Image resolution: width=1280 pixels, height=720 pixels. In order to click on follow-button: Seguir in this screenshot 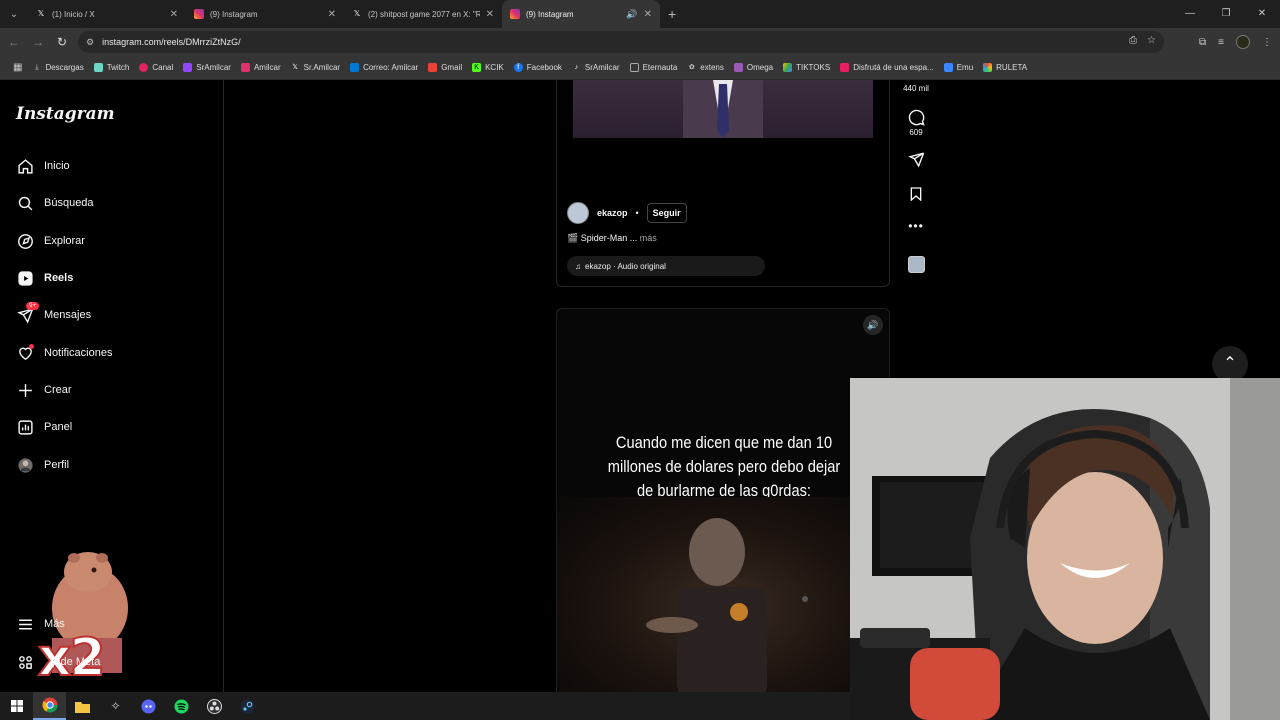, I will do `click(666, 213)`.